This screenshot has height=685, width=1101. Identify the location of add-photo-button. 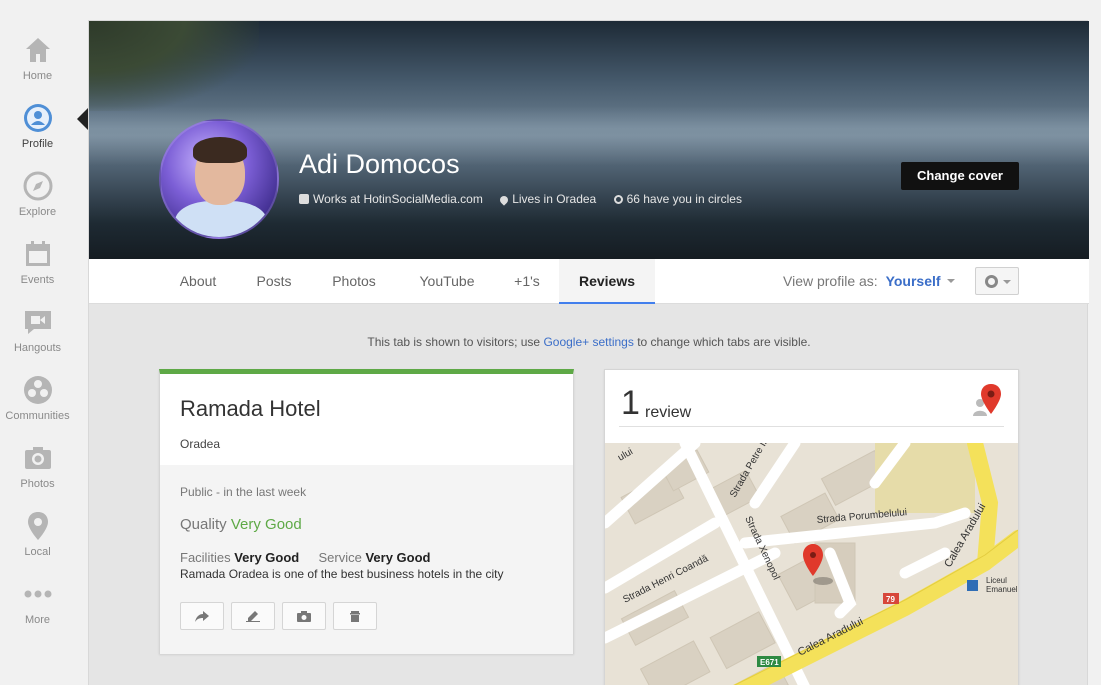
(304, 616).